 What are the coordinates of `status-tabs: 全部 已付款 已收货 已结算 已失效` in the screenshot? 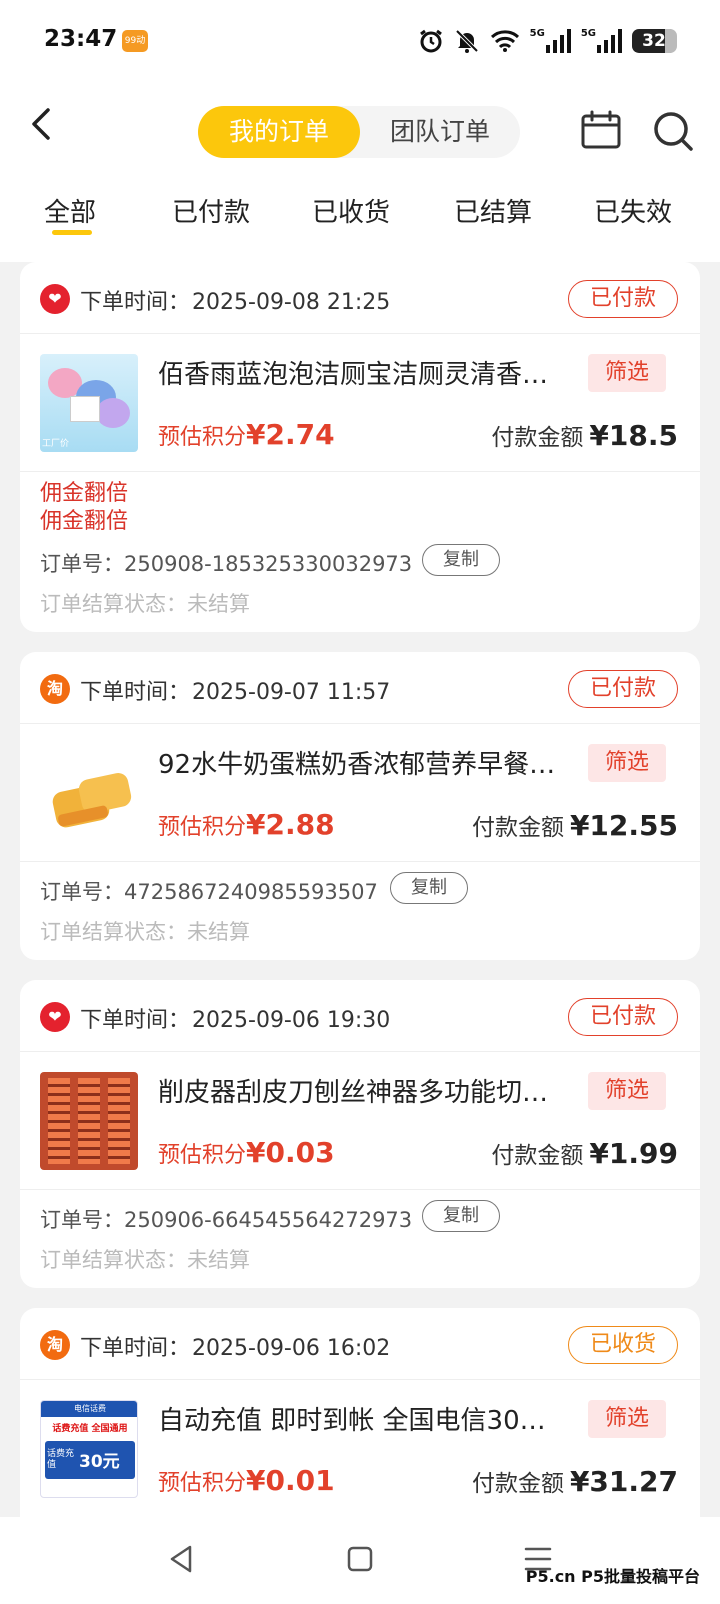 It's located at (360, 227).